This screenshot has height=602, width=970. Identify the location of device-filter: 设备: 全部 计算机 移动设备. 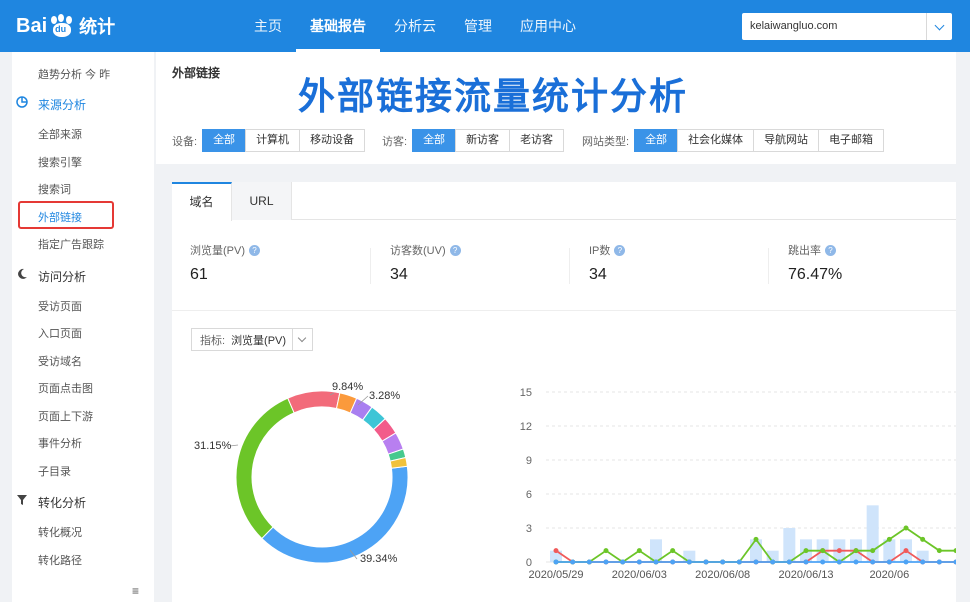
(269, 140).